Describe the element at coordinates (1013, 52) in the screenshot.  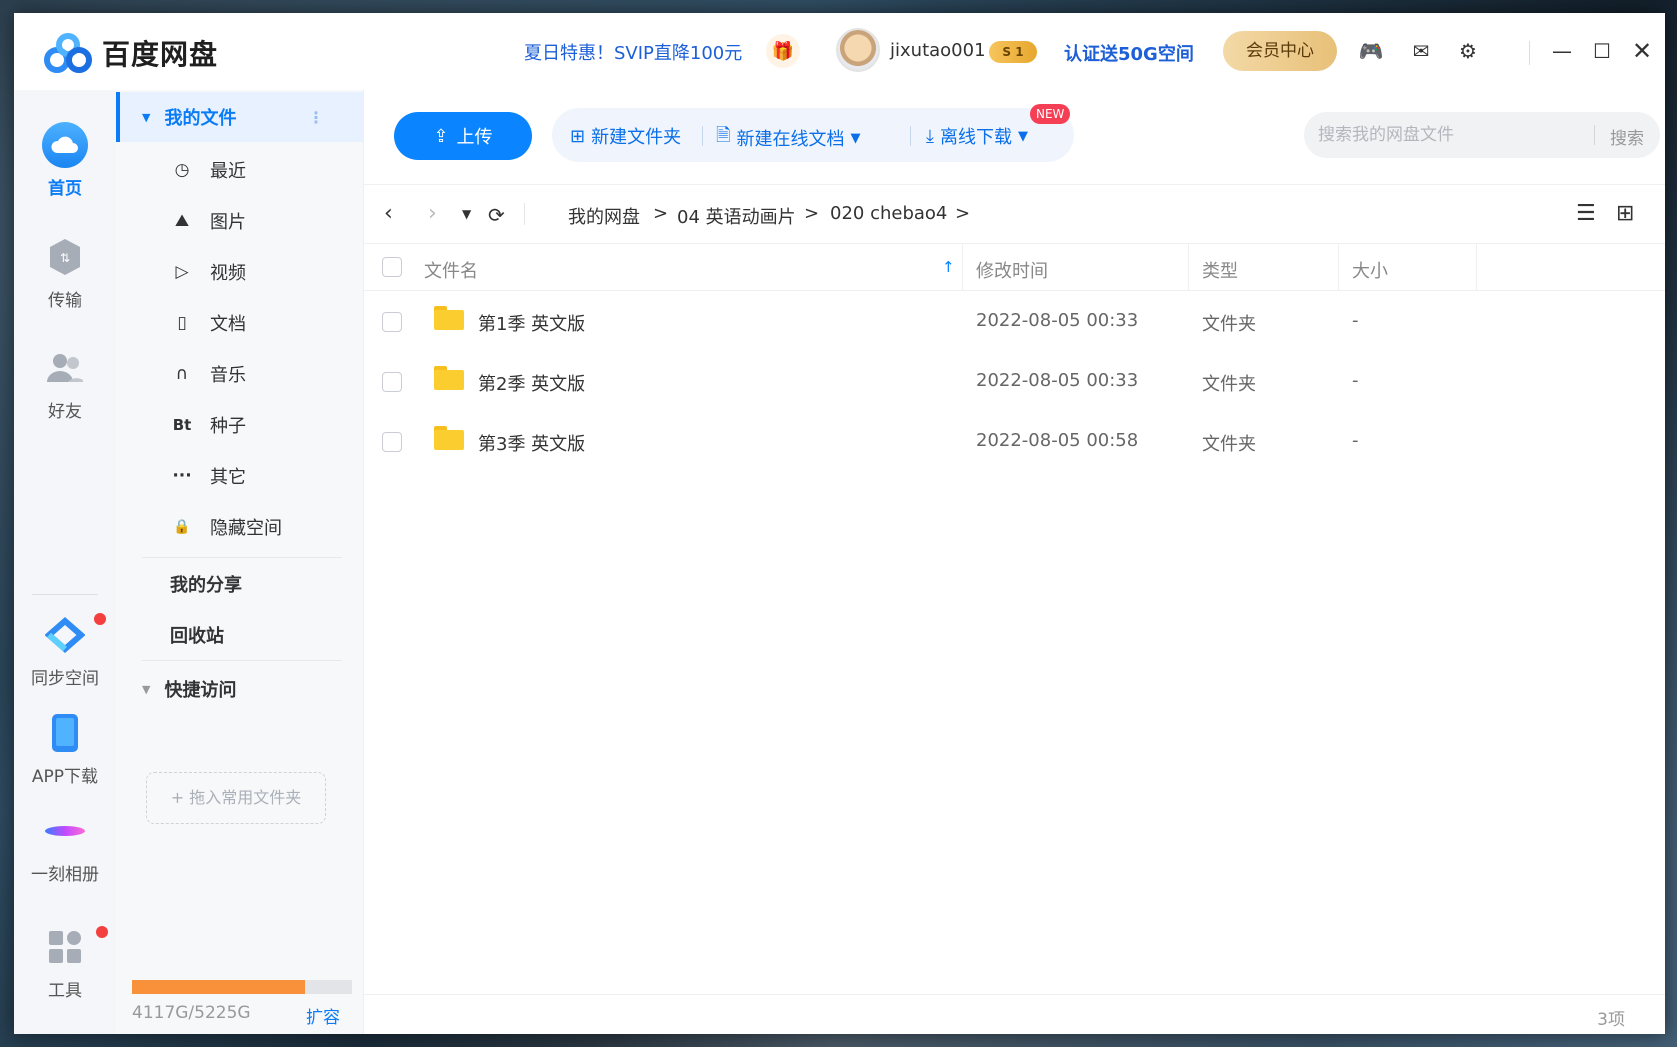
I see `vip-level-badge: S 1` at that location.